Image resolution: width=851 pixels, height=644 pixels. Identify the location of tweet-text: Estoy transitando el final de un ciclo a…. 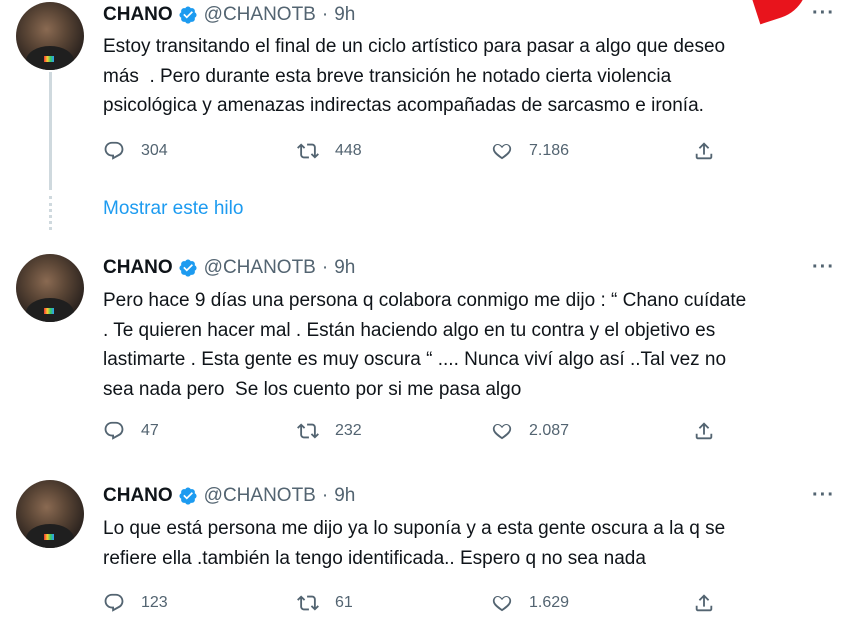
(414, 76).